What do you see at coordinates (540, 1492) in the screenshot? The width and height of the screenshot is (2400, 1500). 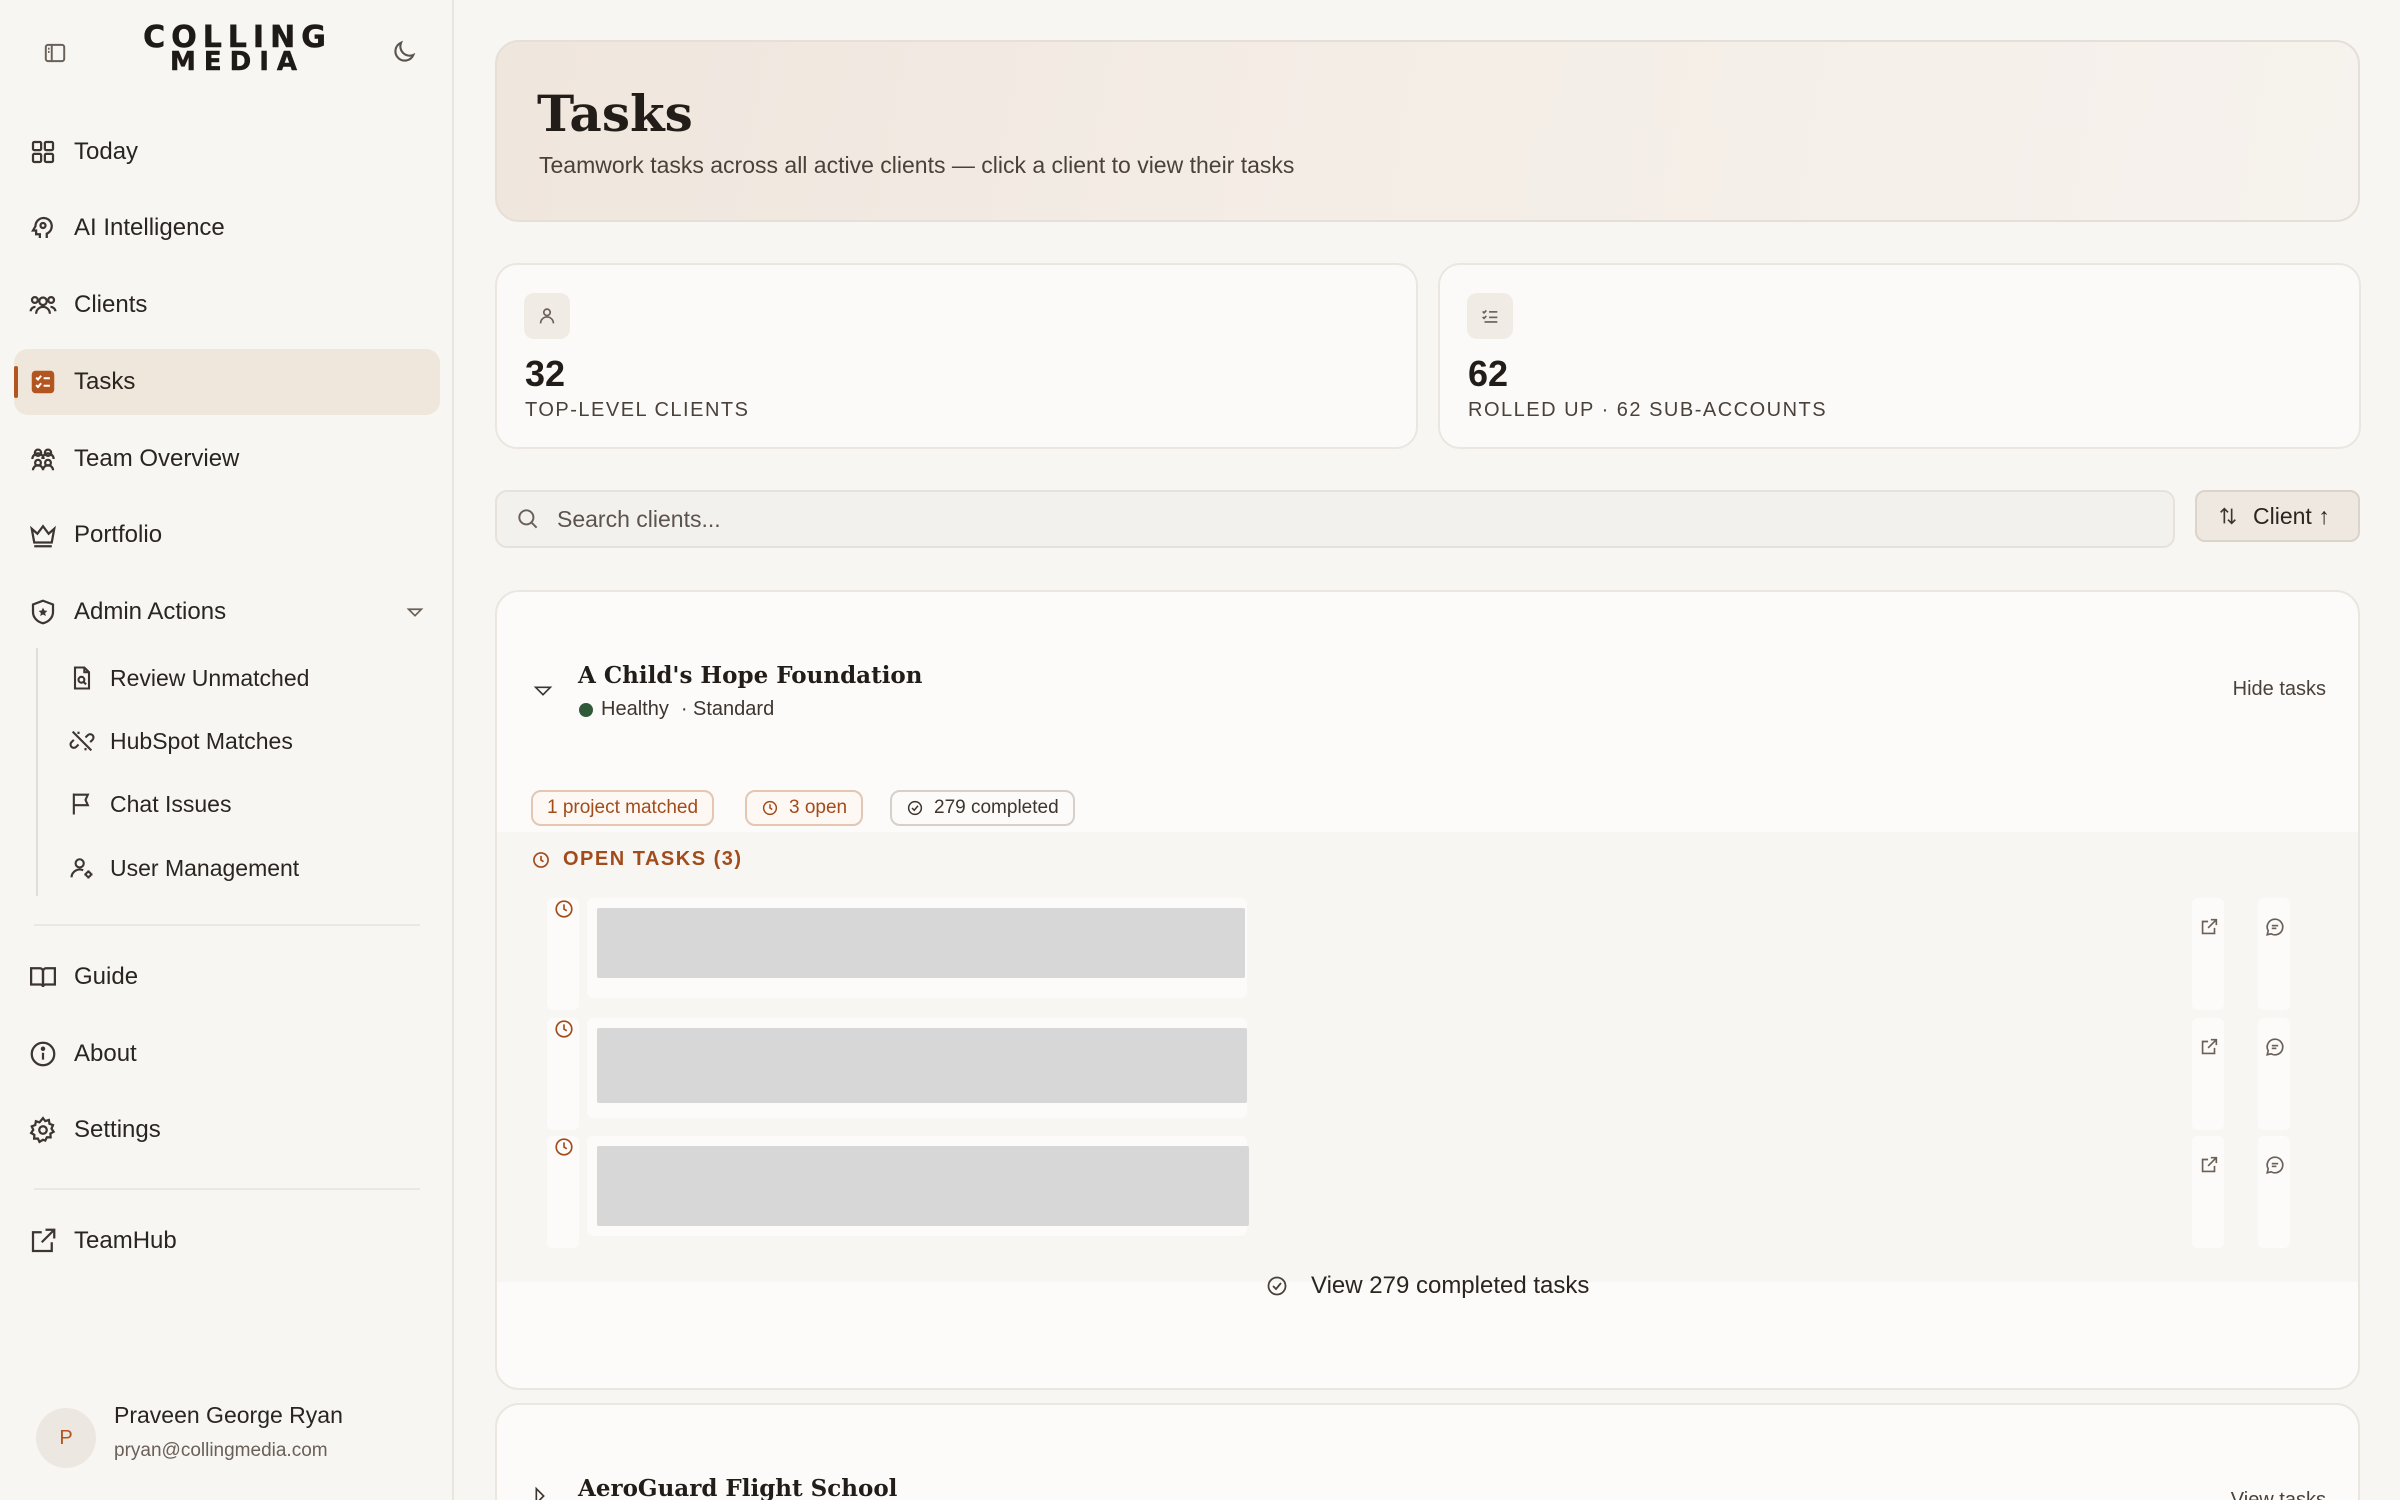 I see `chevron-right-icon` at bounding box center [540, 1492].